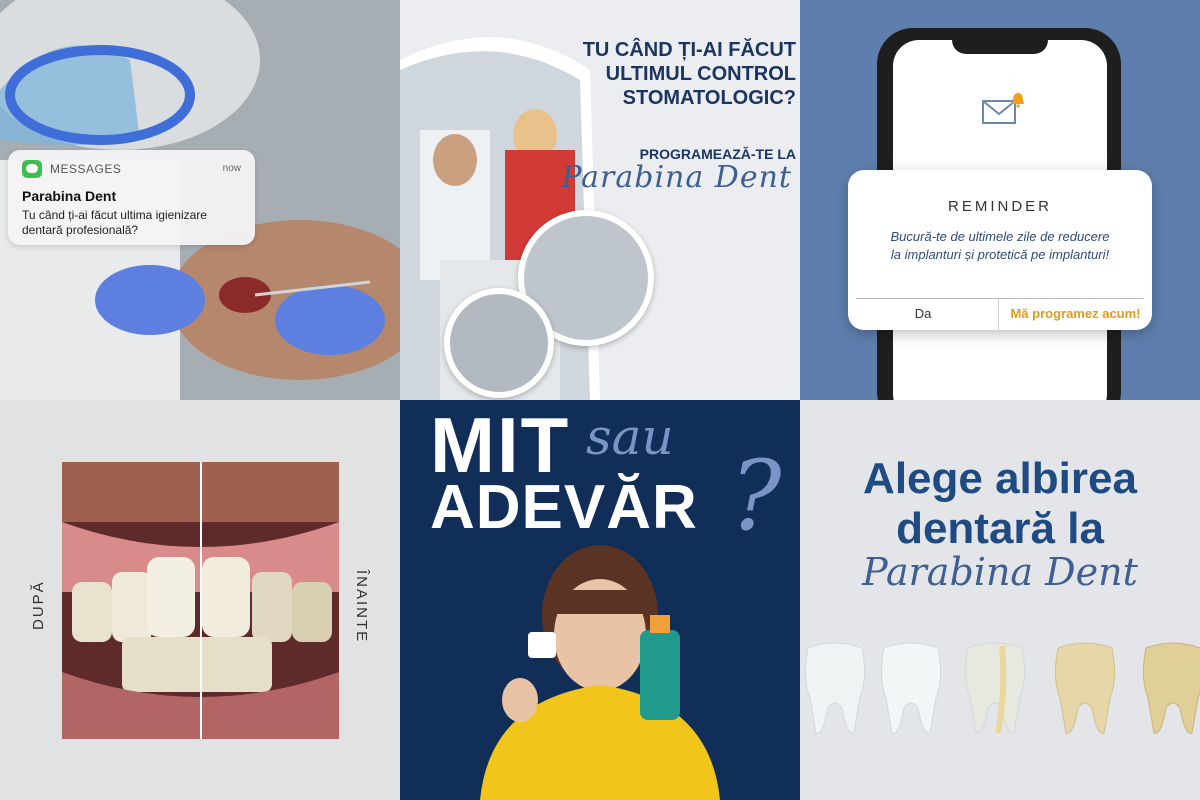  What do you see at coordinates (38, 605) in the screenshot?
I see `after-label: DUPĂ` at bounding box center [38, 605].